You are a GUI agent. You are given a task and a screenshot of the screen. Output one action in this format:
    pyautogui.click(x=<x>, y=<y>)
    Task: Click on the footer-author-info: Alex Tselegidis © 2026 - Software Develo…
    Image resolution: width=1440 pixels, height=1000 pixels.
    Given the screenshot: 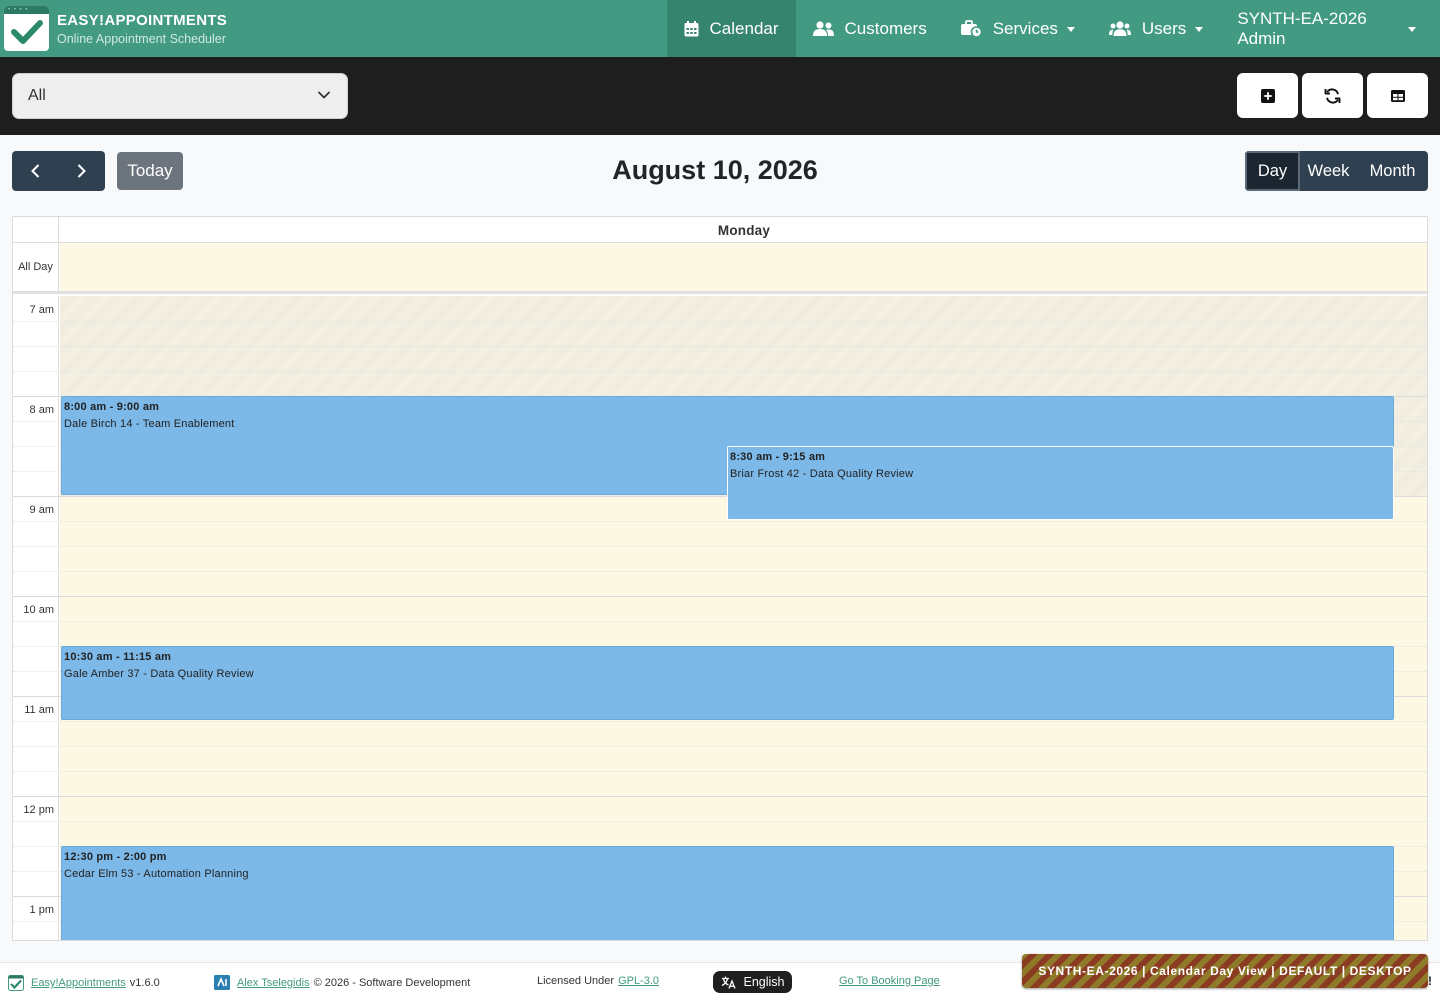 What is the action you would take?
    pyautogui.click(x=342, y=982)
    